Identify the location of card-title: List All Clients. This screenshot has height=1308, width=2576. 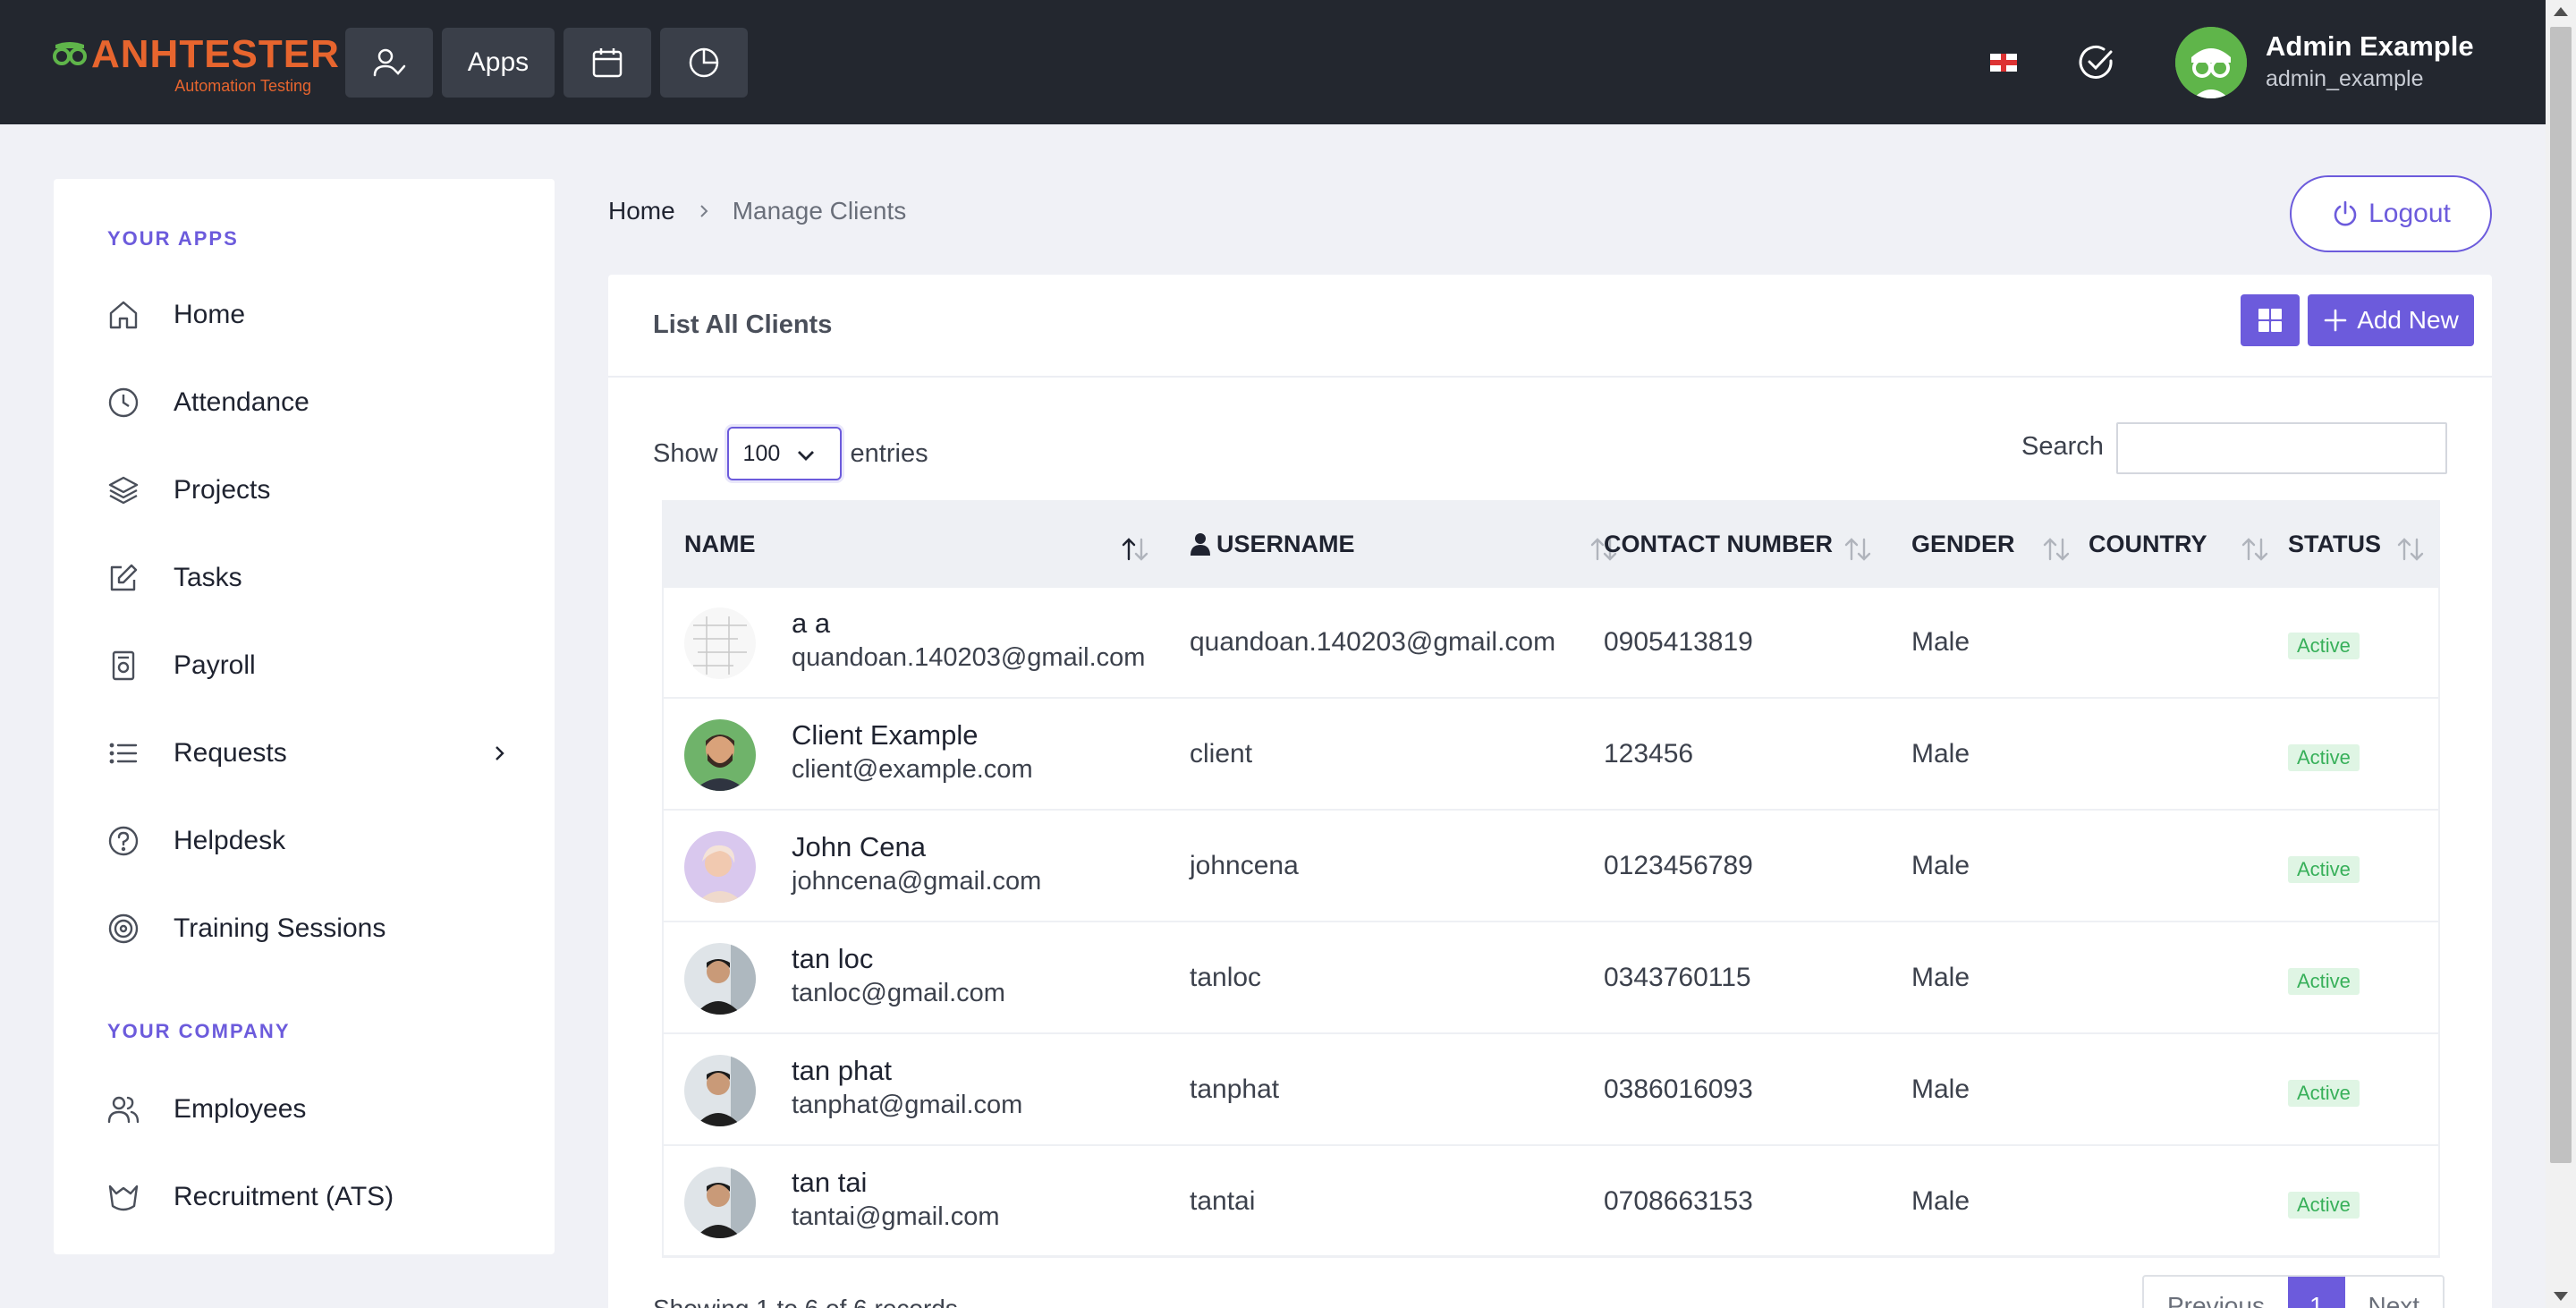
(743, 324).